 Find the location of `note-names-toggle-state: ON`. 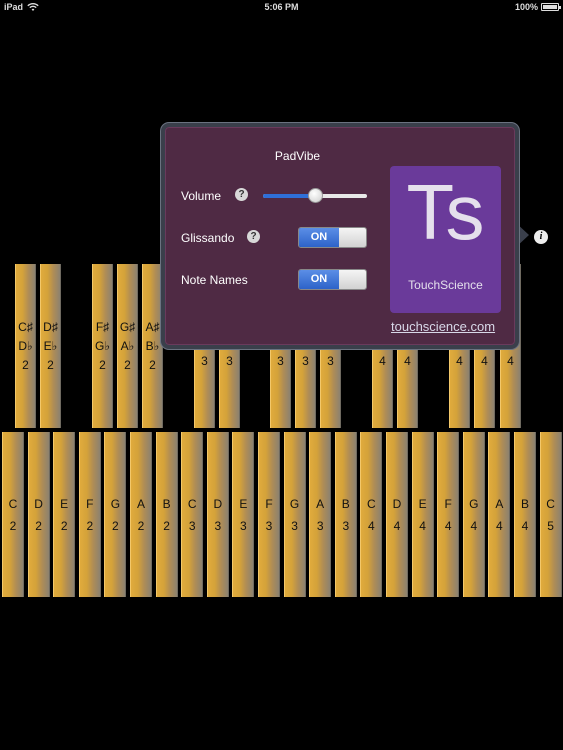

note-names-toggle-state: ON is located at coordinates (319, 279).